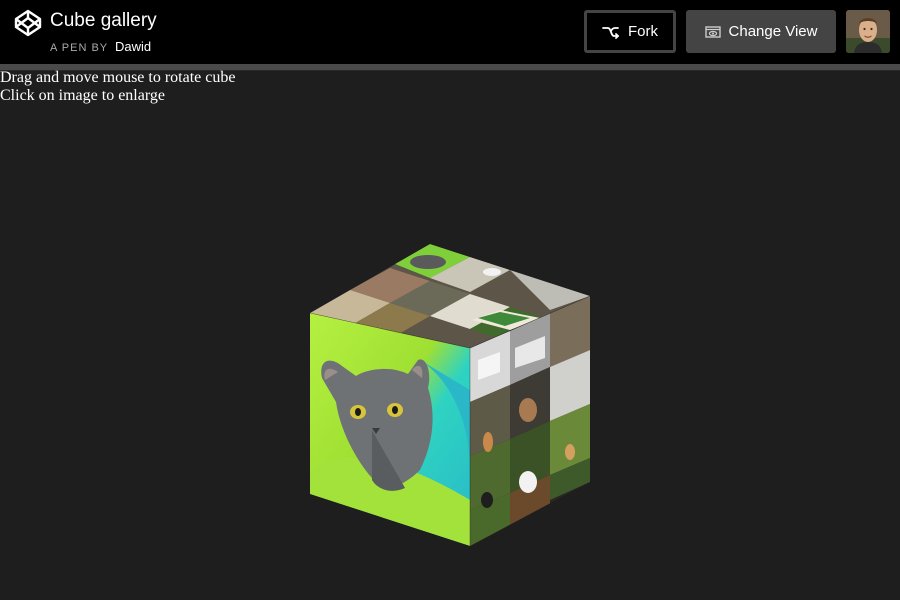 This screenshot has width=900, height=600. Describe the element at coordinates (390, 429) in the screenshot. I see `cube-front-face` at that location.